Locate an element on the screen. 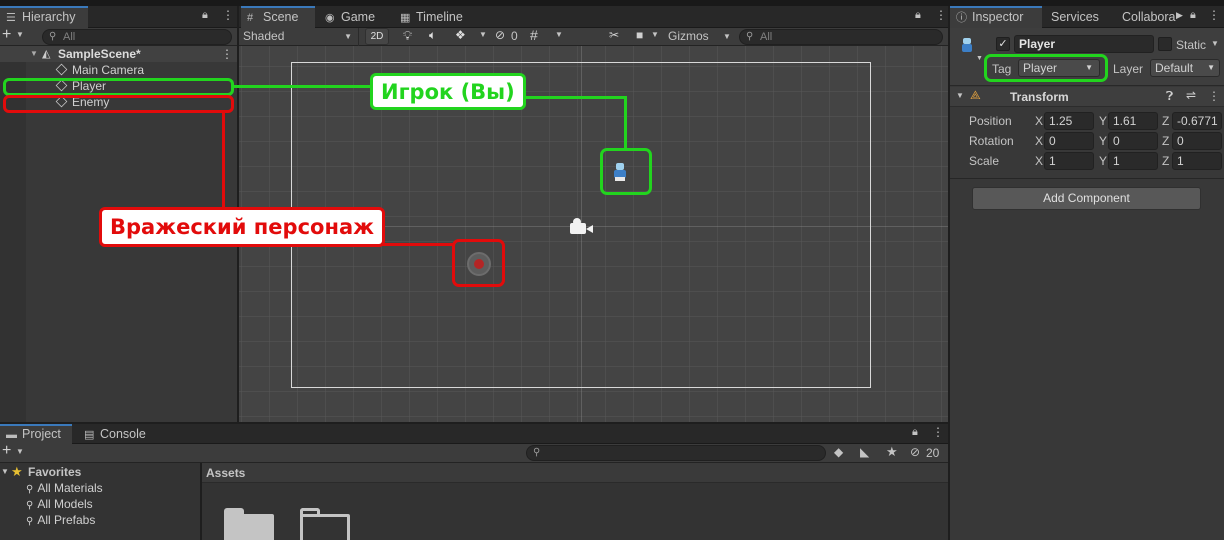 This screenshot has height=540, width=1224. audio-icon: 🔈︎ is located at coordinates (432, 35).